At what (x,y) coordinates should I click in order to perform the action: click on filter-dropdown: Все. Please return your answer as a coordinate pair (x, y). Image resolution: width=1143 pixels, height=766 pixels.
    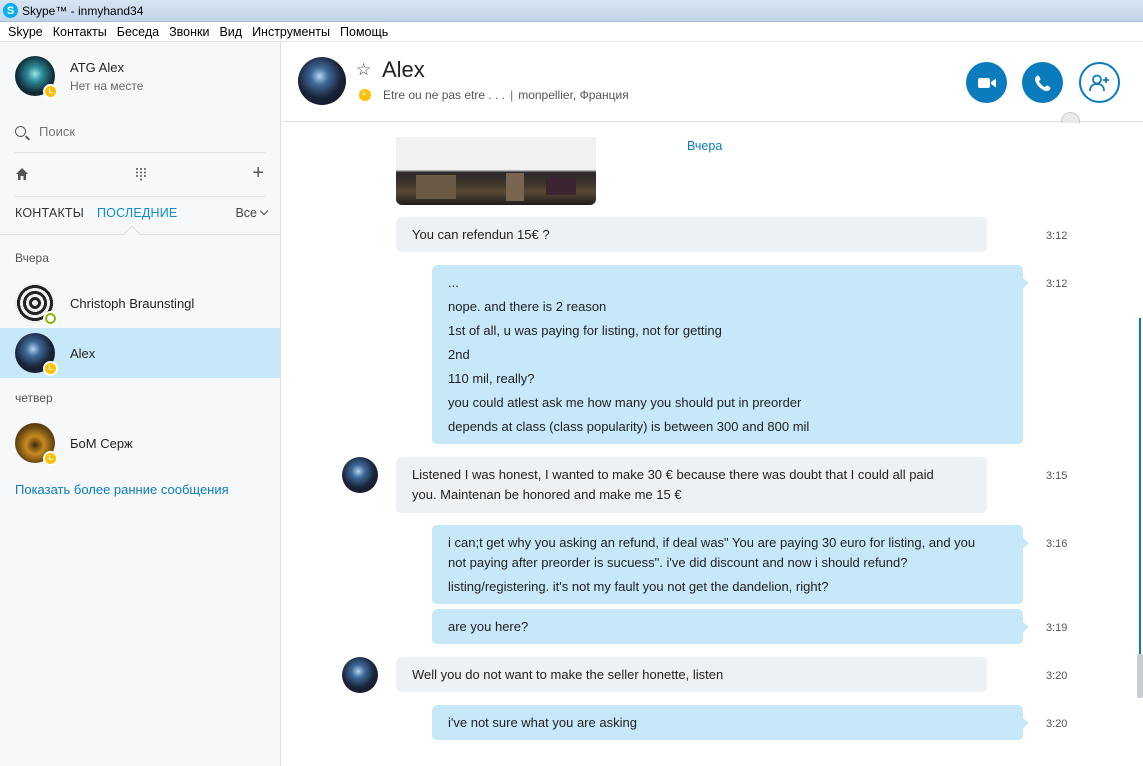
    Looking at the image, I should click on (252, 213).